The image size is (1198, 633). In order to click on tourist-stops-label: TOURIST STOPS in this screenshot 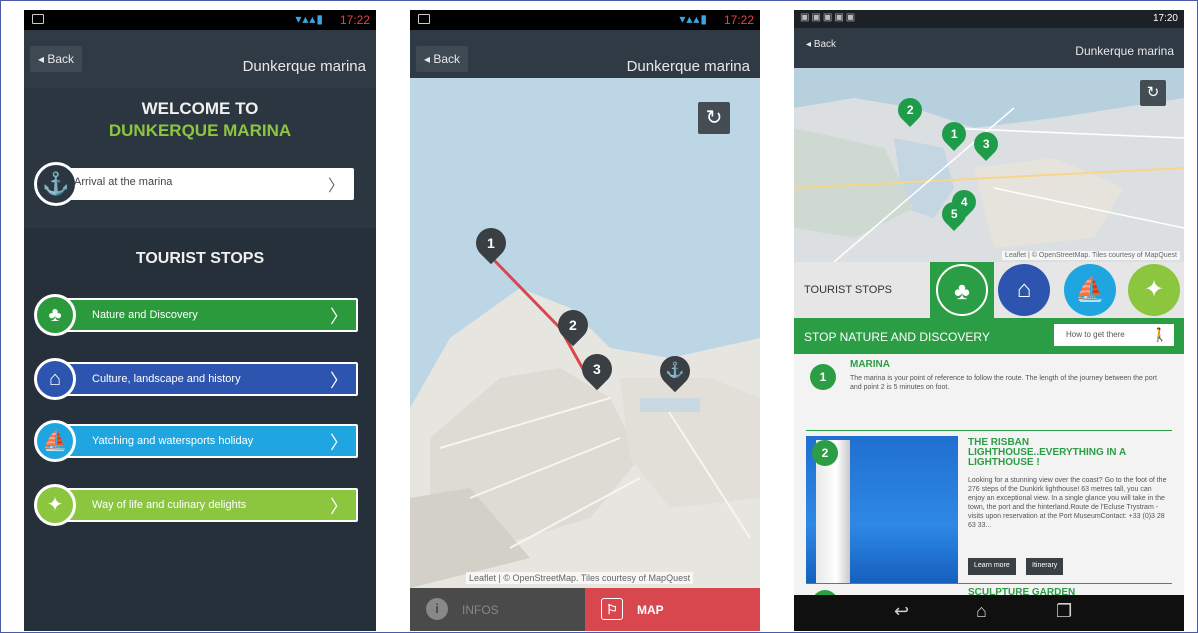, I will do `click(848, 290)`.